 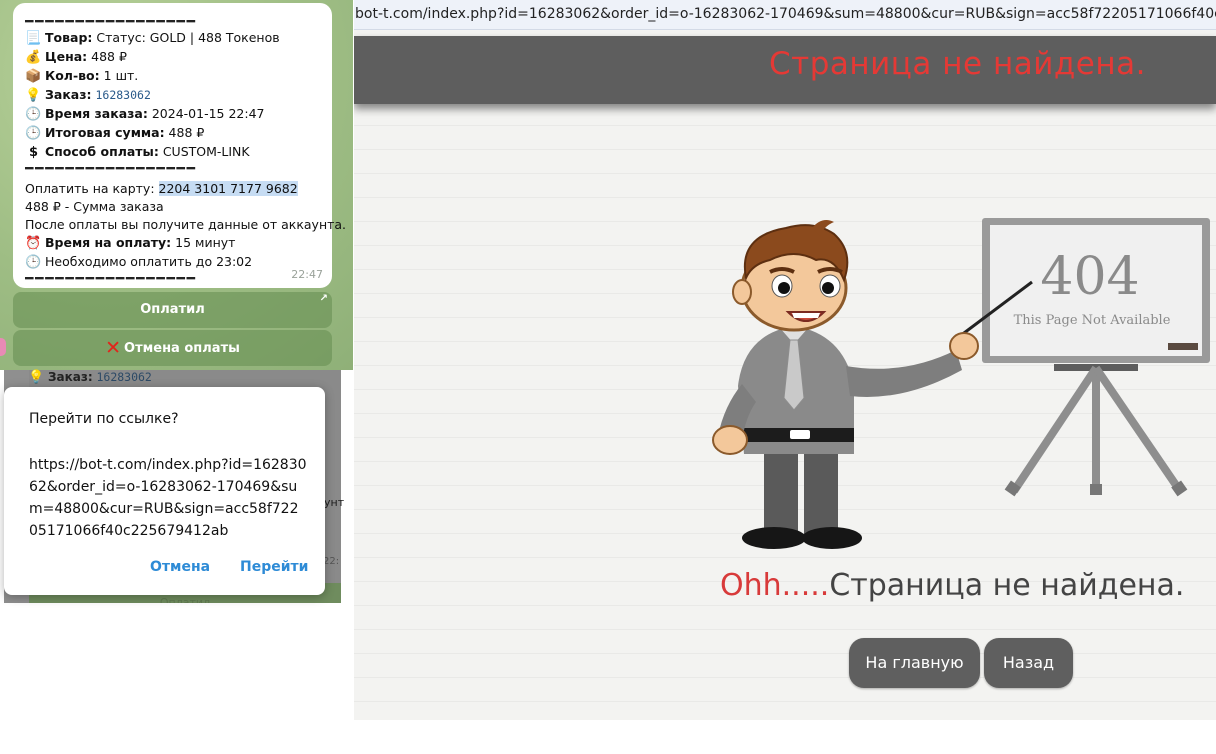 I want to click on pay-card-row: Оплатить на карту: 2204 3101 7177 9682, so click(x=173, y=189).